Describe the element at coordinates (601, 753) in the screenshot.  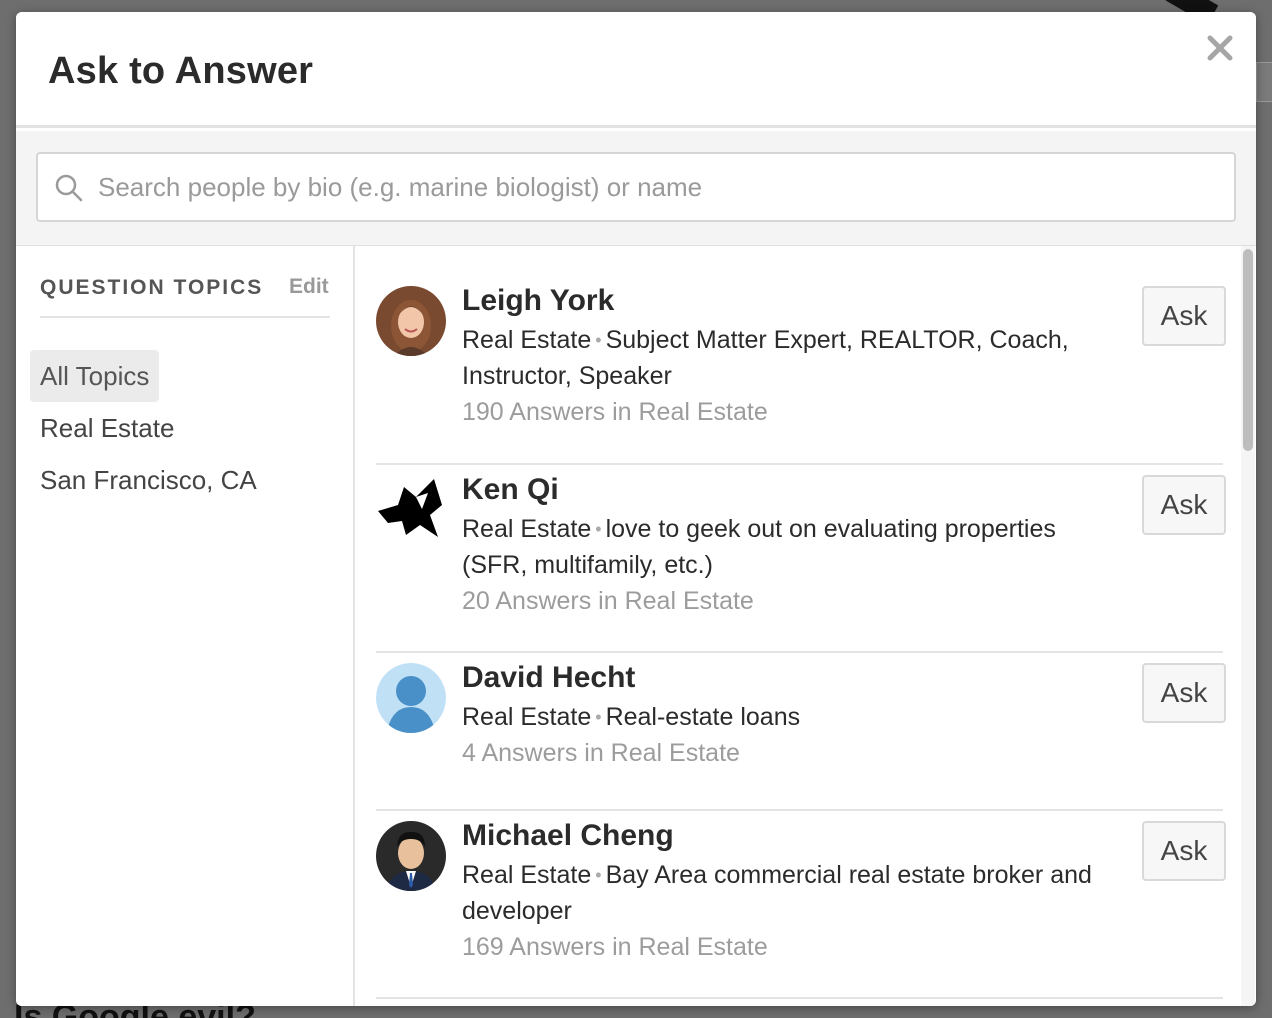
I see `person-stats: 4 Answers in Real Estate` at that location.